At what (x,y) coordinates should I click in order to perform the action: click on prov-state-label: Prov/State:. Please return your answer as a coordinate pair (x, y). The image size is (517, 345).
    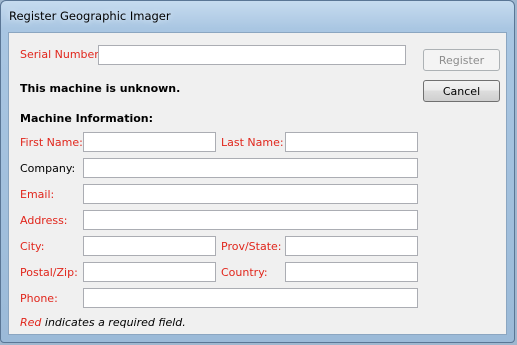
    Looking at the image, I should click on (251, 246).